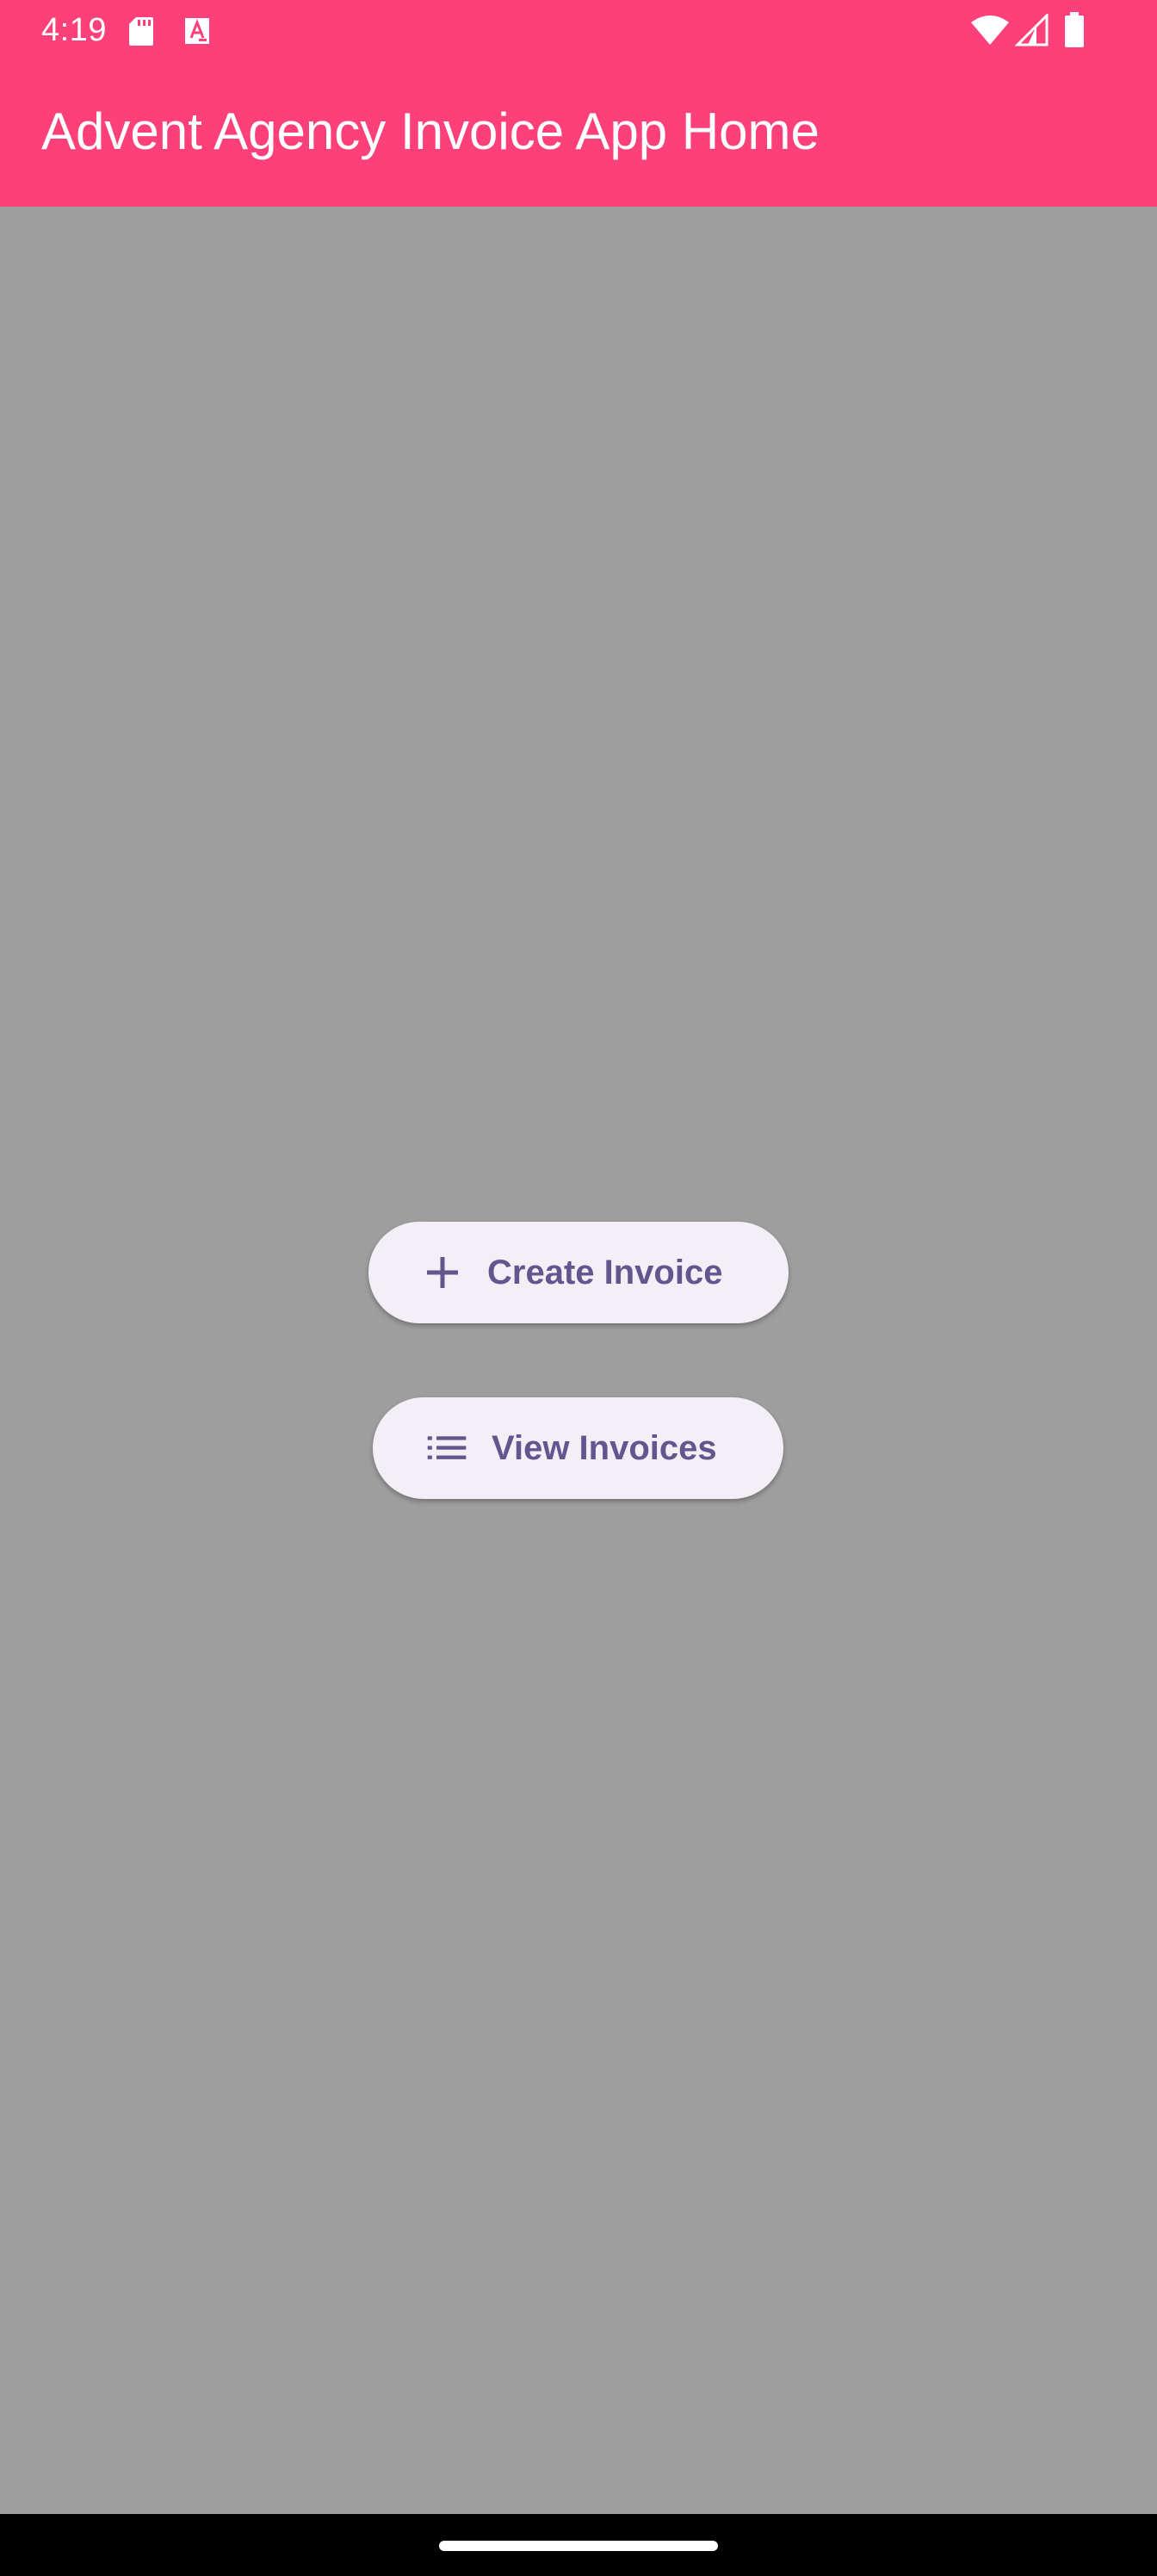 The width and height of the screenshot is (1157, 2576). I want to click on view-invoices-label: View Invoices, so click(605, 1448).